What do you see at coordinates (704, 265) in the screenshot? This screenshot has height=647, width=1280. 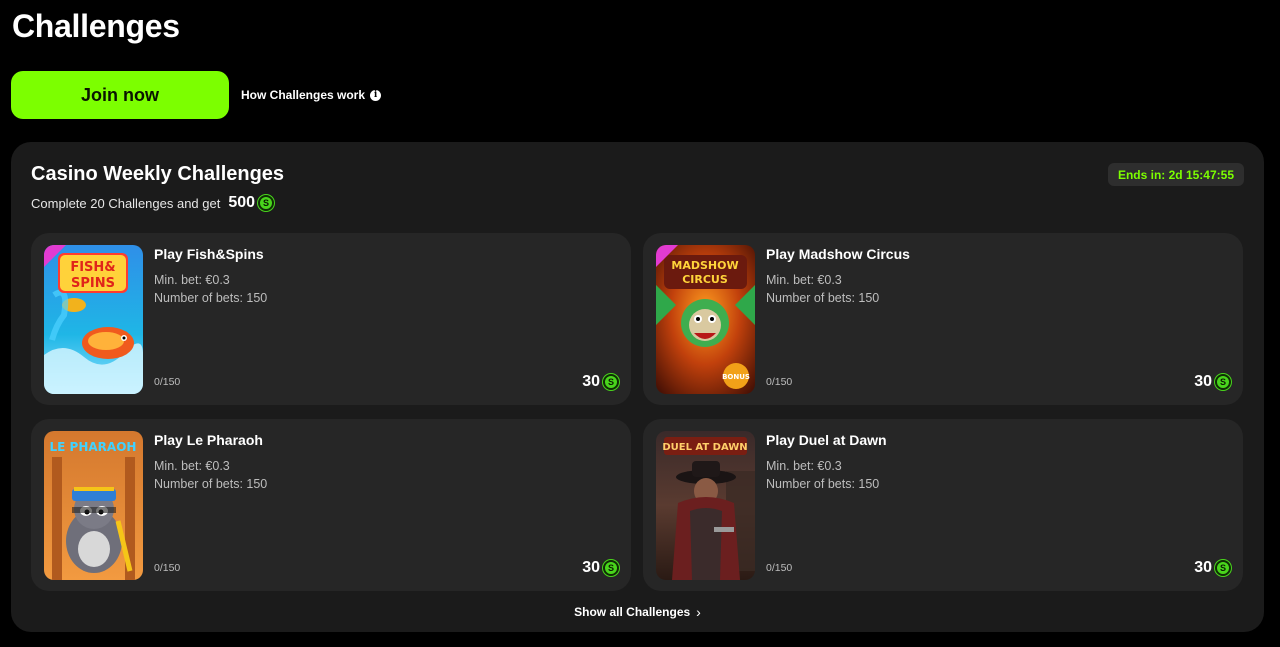 I see `svg-text: MADSHOW` at bounding box center [704, 265].